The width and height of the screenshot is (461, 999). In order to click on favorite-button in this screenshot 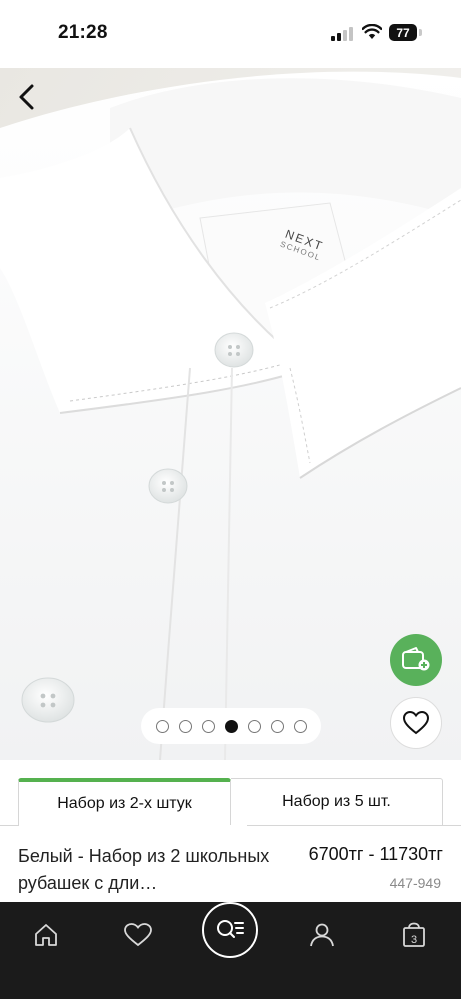, I will do `click(416, 723)`.